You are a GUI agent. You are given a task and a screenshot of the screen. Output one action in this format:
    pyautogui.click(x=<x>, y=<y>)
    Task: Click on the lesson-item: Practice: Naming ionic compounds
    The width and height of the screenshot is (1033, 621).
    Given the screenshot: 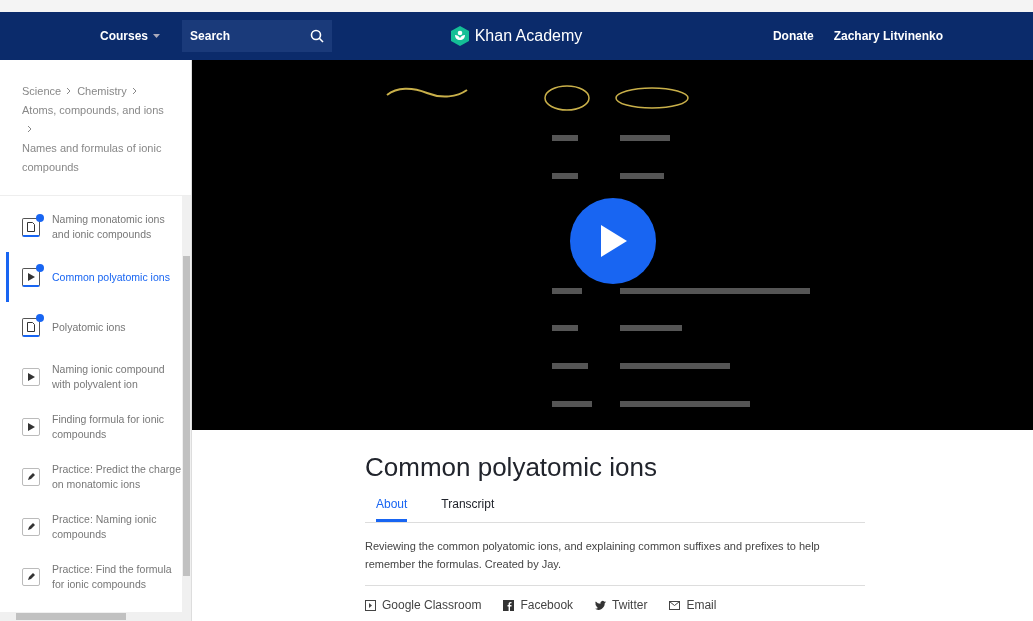 What is the action you would take?
    pyautogui.click(x=94, y=527)
    